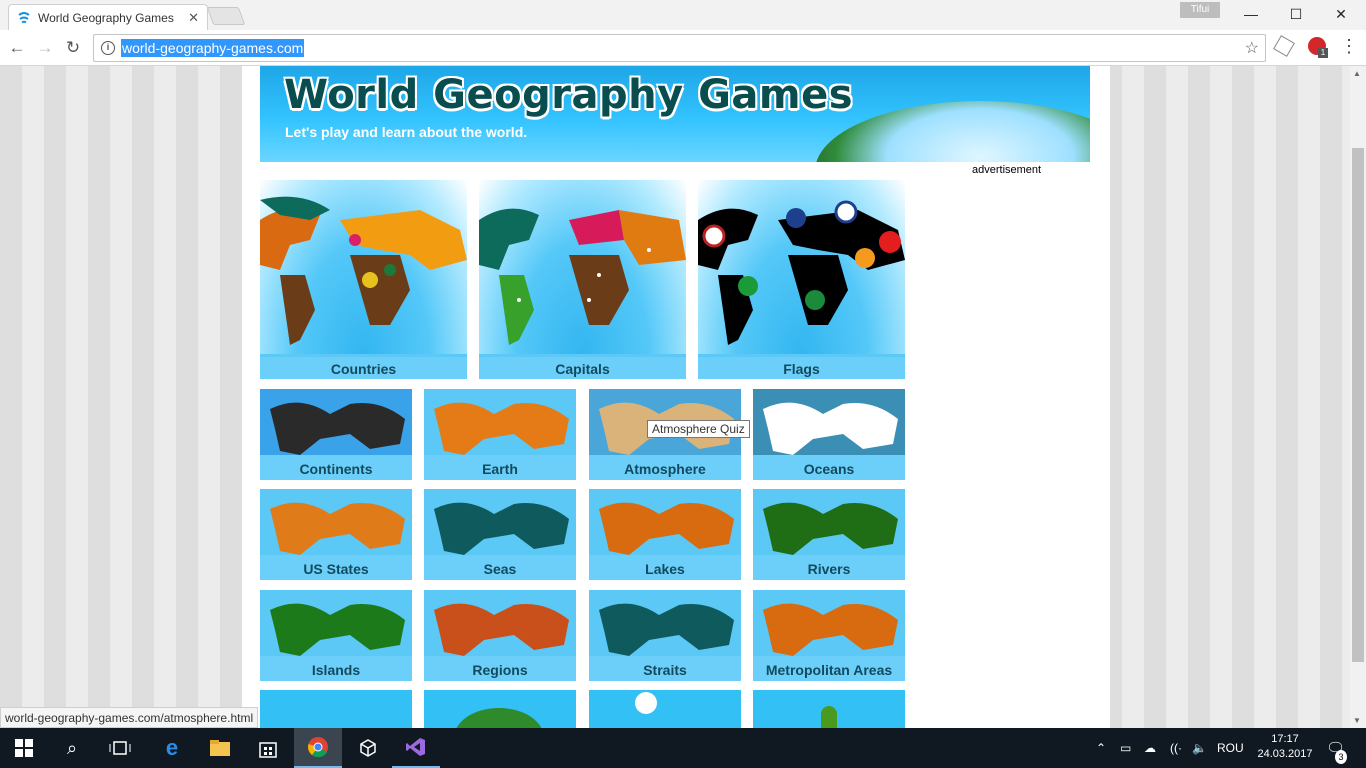 This screenshot has height=768, width=1366. Describe the element at coordinates (1358, 405) in the screenshot. I see `scrollbar-thumb` at that location.